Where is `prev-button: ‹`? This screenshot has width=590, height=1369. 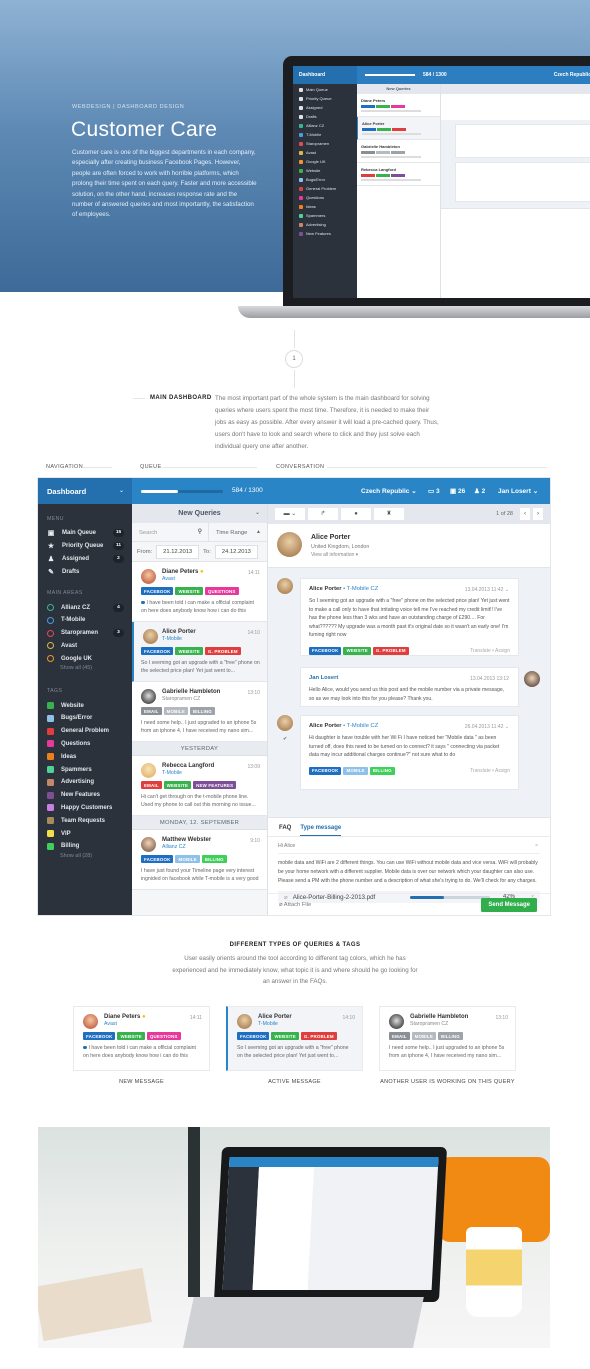
prev-button: ‹ is located at coordinates (525, 514).